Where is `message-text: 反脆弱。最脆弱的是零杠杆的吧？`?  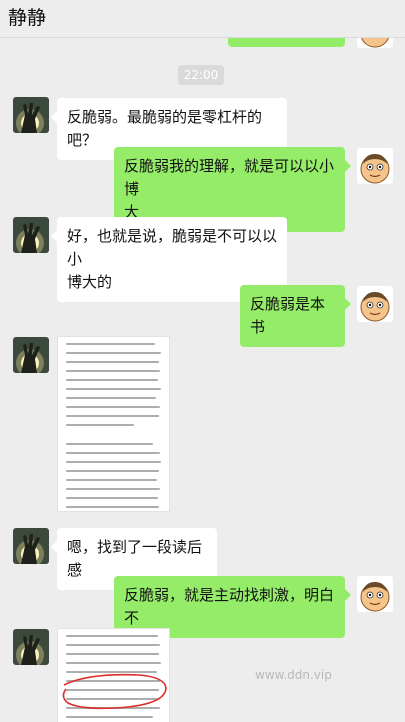
message-text: 反脆弱。最脆弱的是零杠杆的吧？ is located at coordinates (165, 128).